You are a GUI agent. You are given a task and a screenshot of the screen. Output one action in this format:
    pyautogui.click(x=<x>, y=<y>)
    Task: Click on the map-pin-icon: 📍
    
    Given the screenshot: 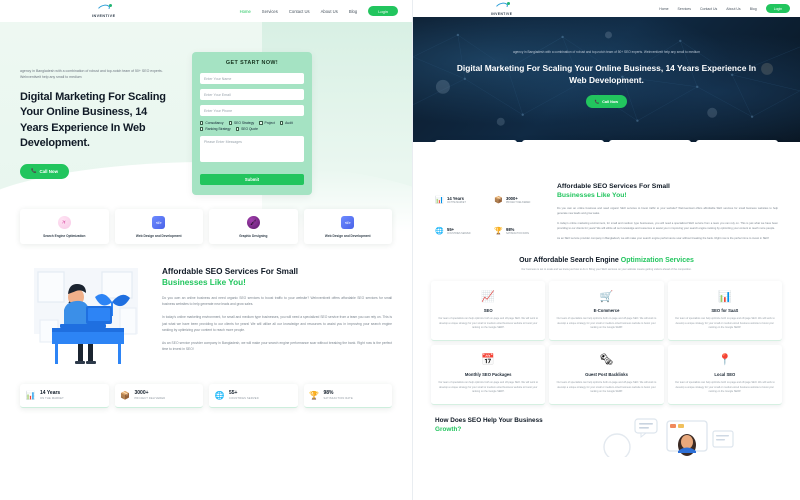 What is the action you would take?
    pyautogui.click(x=724, y=360)
    